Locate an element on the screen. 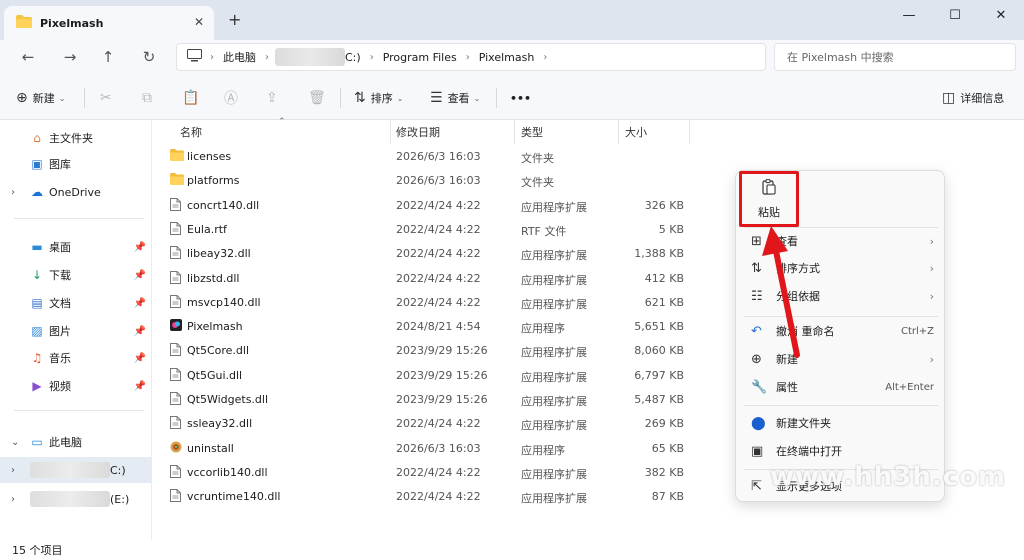 The height and width of the screenshot is (560, 1024). paste-label: 粘贴 is located at coordinates (769, 212).